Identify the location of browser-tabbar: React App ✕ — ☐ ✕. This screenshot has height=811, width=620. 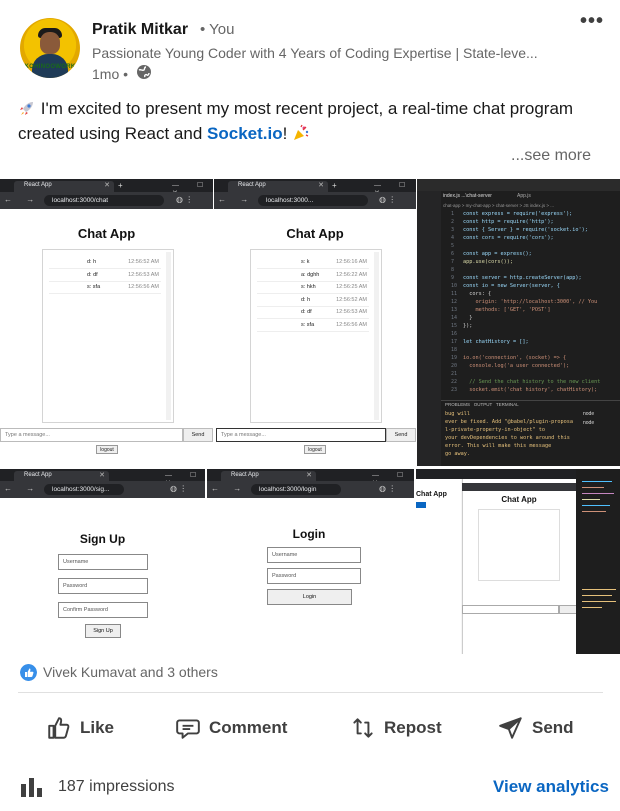
(102, 478).